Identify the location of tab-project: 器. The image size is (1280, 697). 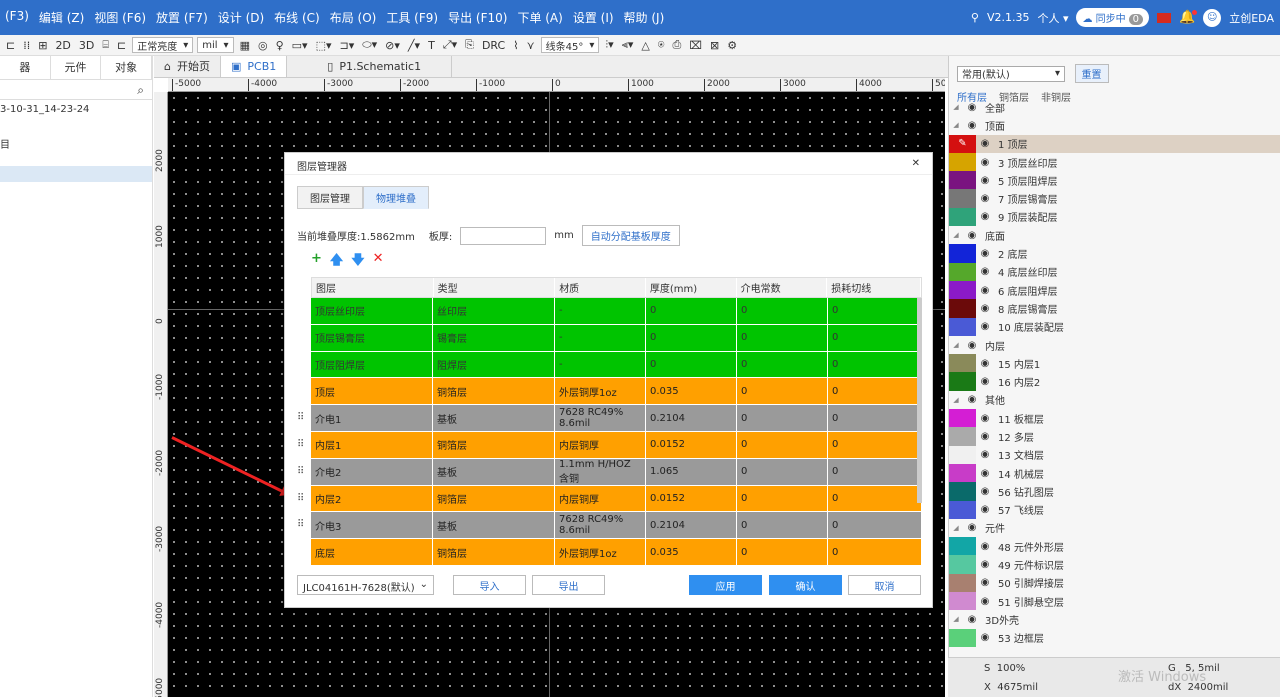
(25, 67).